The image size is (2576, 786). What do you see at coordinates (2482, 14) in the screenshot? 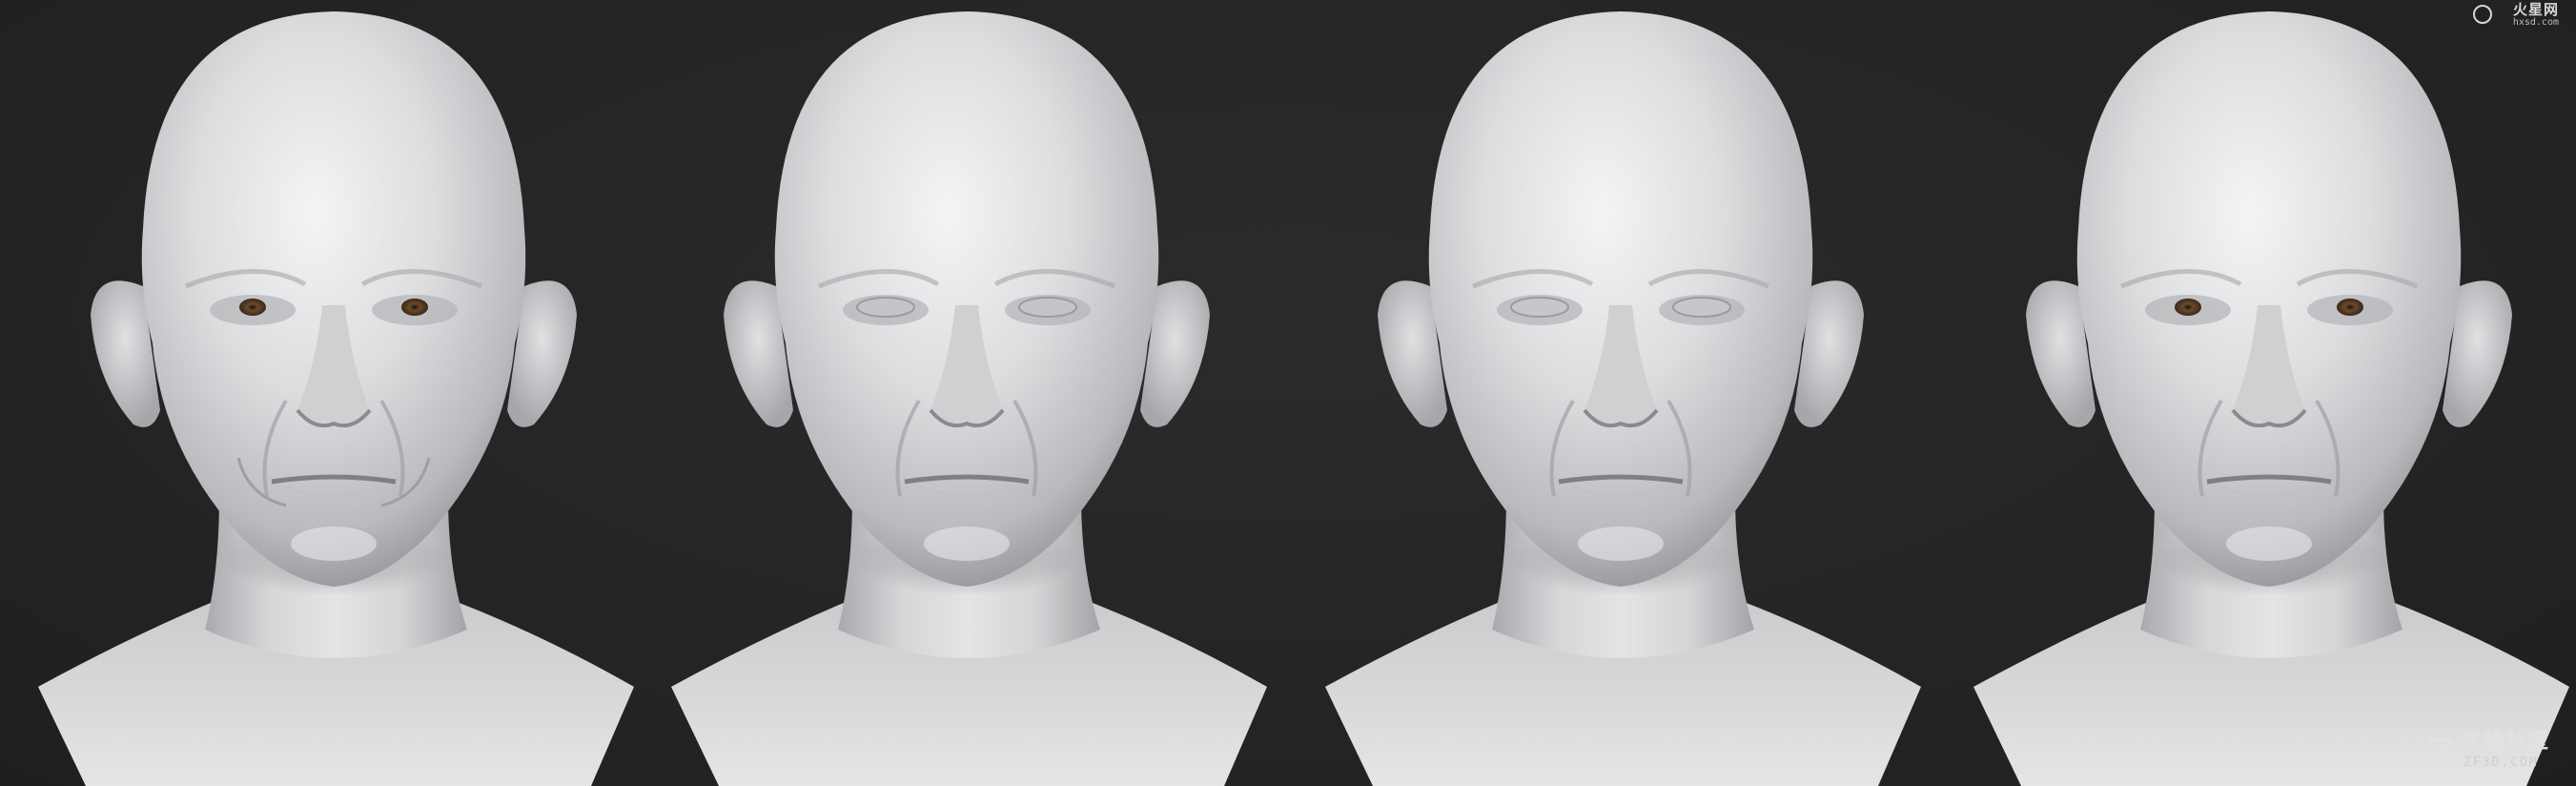
I see `hxsd-logo-icon` at bounding box center [2482, 14].